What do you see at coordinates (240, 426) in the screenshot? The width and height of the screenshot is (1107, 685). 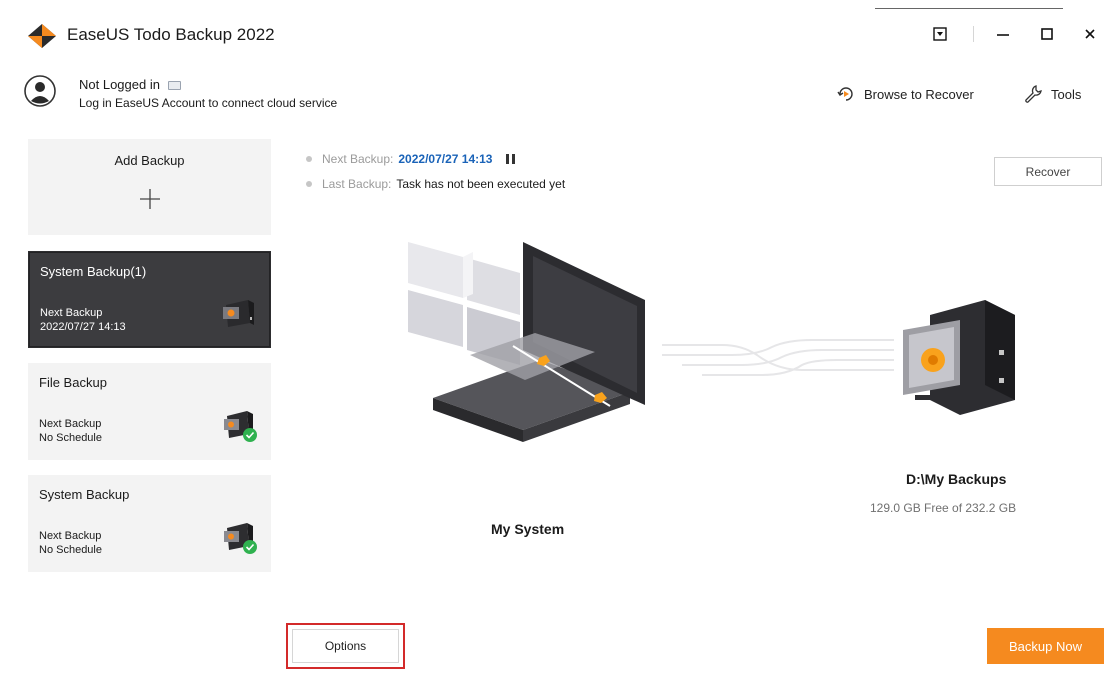 I see `file-backup-icon` at bounding box center [240, 426].